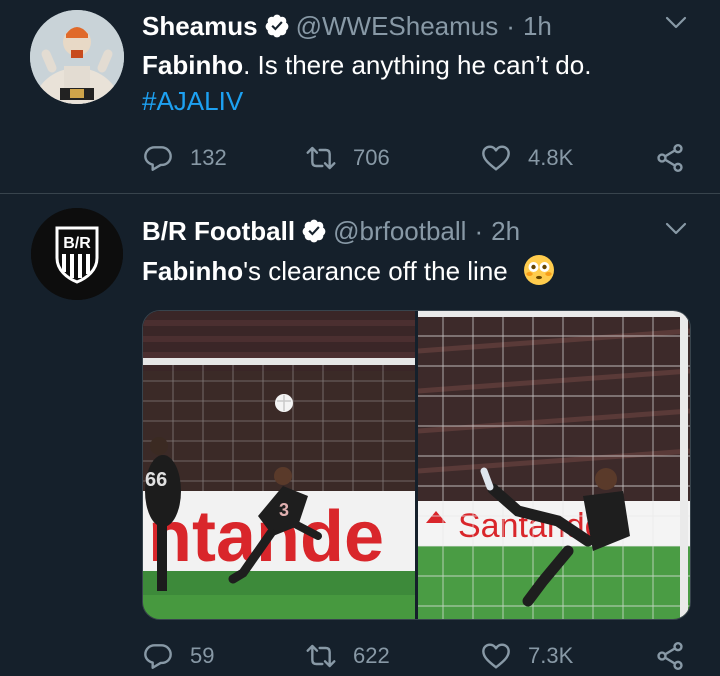 This screenshot has width=720, height=676. I want to click on avatar-image, so click(77, 57).